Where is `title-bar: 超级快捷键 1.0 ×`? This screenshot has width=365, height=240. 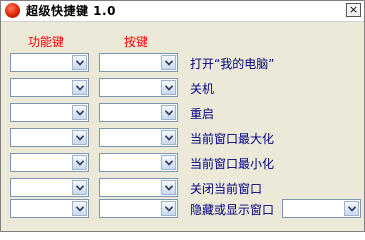
title-bar: 超级快捷键 1.0 × is located at coordinates (182, 11).